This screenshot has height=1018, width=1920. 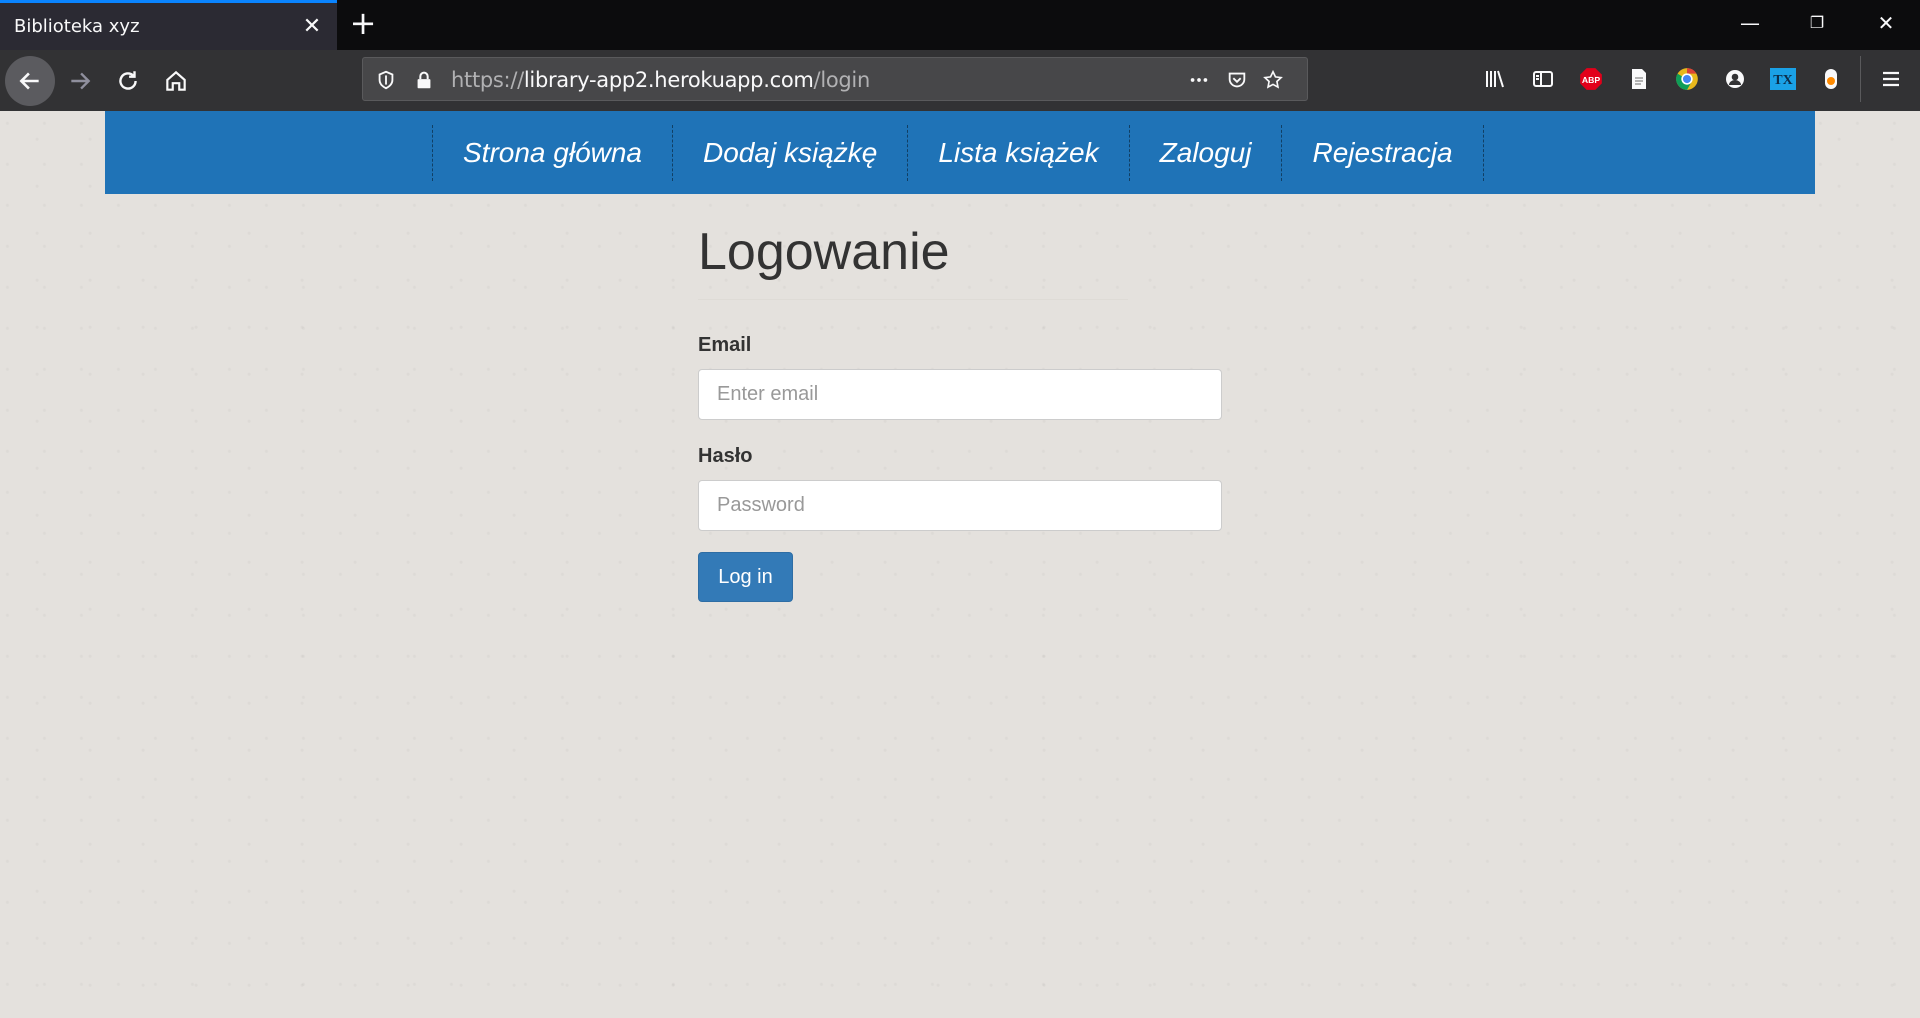 What do you see at coordinates (660, 80) in the screenshot?
I see `url-text: https://library-app2.herokuapp.com/login` at bounding box center [660, 80].